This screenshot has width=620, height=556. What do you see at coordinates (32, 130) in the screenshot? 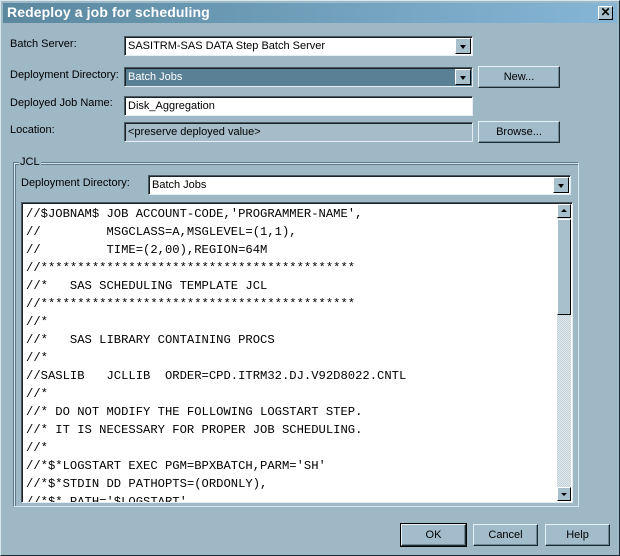
I see `location-label: Location:` at bounding box center [32, 130].